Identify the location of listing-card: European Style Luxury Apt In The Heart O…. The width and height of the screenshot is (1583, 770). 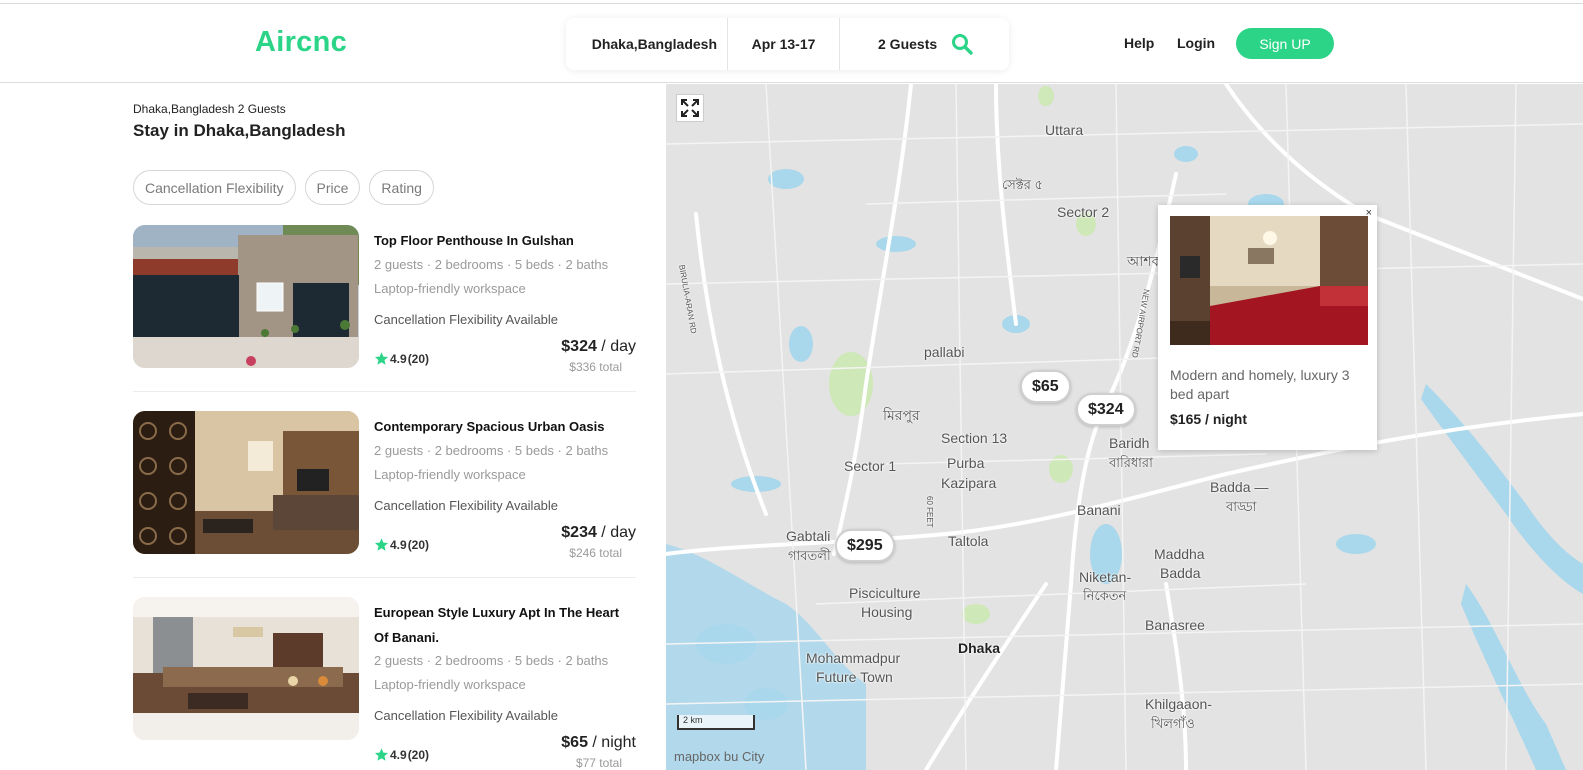
(384, 683).